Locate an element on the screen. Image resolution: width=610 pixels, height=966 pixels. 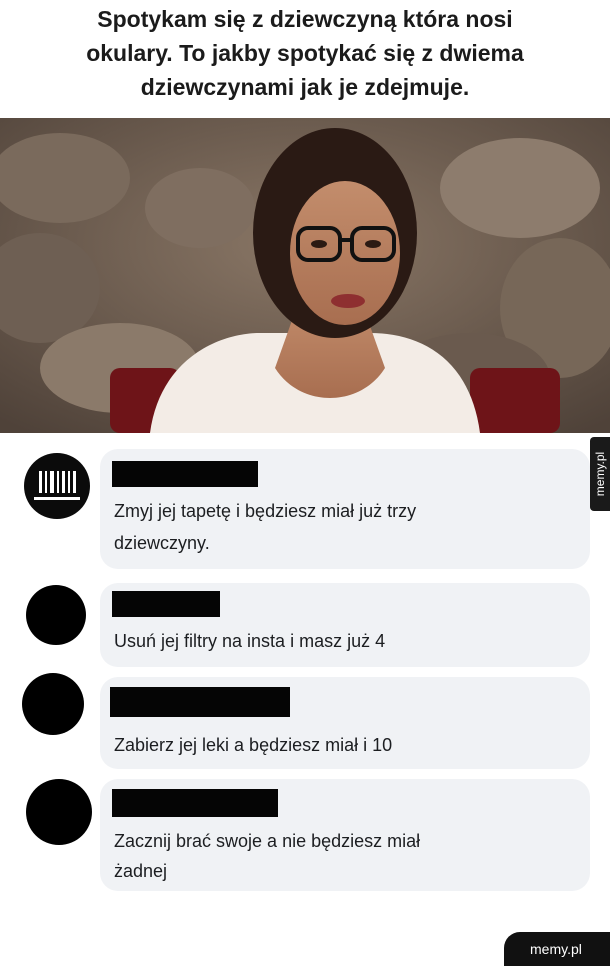
watermark-bottom: memy.pl is located at coordinates (557, 949).